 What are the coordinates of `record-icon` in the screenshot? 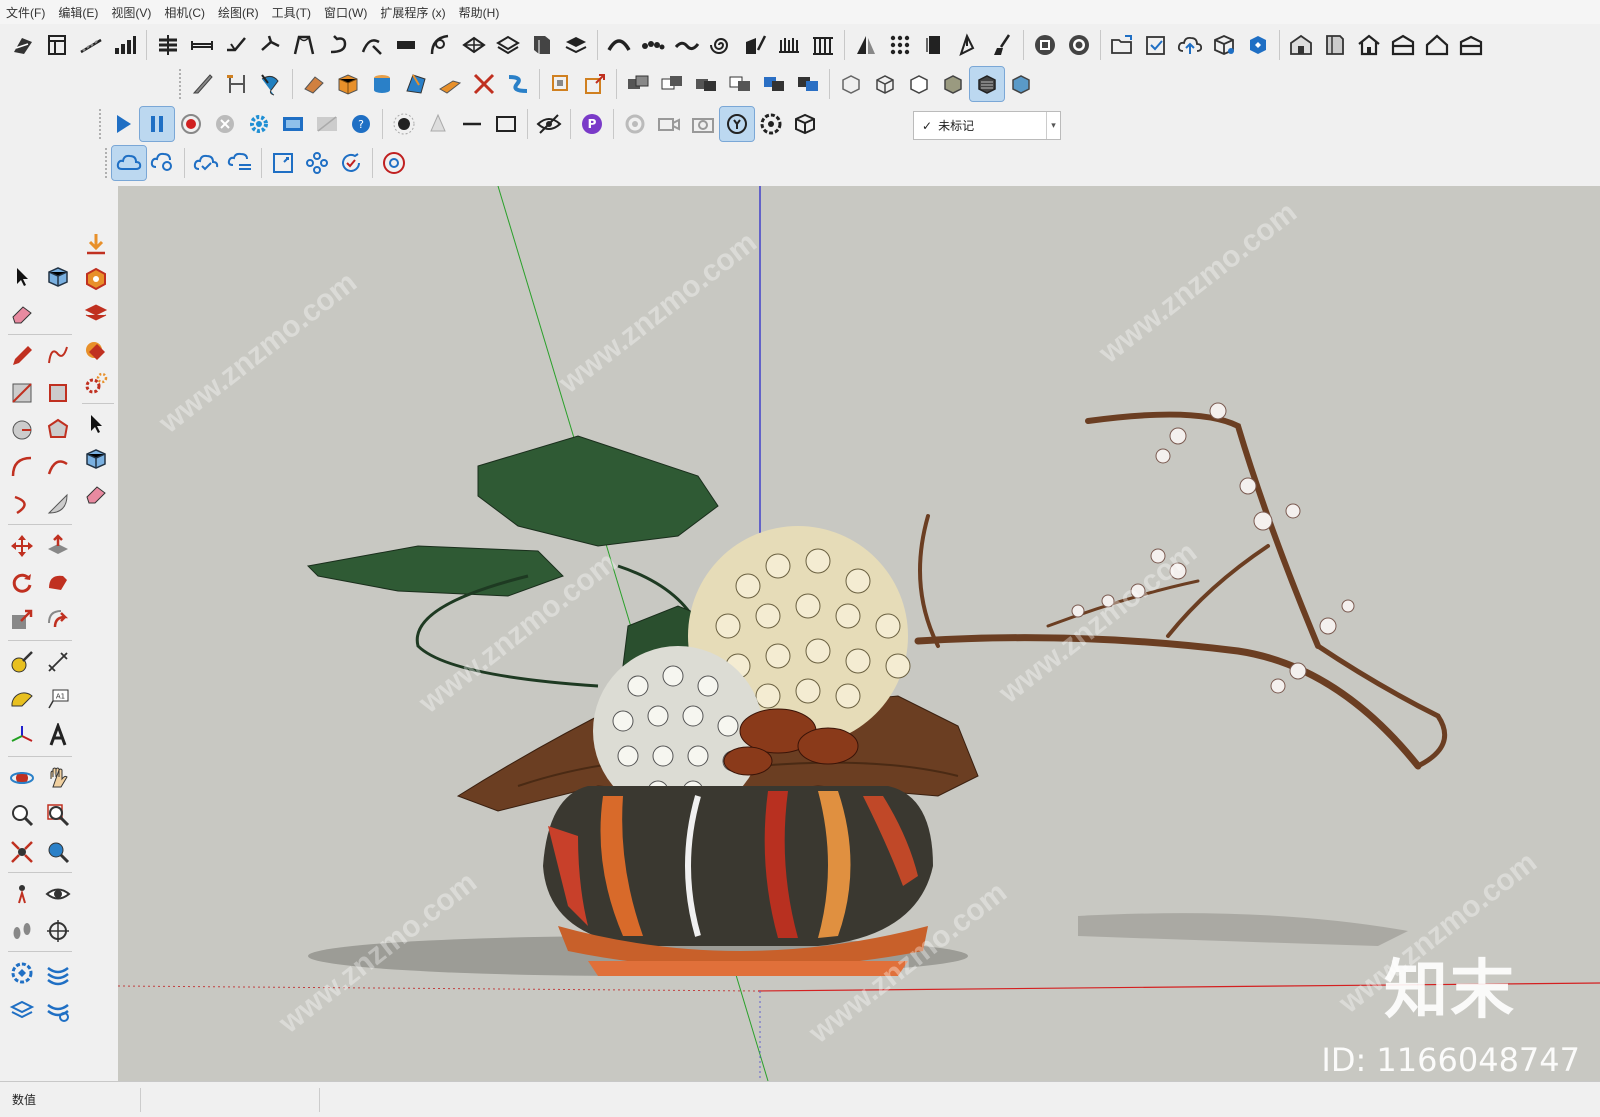 It's located at (191, 124).